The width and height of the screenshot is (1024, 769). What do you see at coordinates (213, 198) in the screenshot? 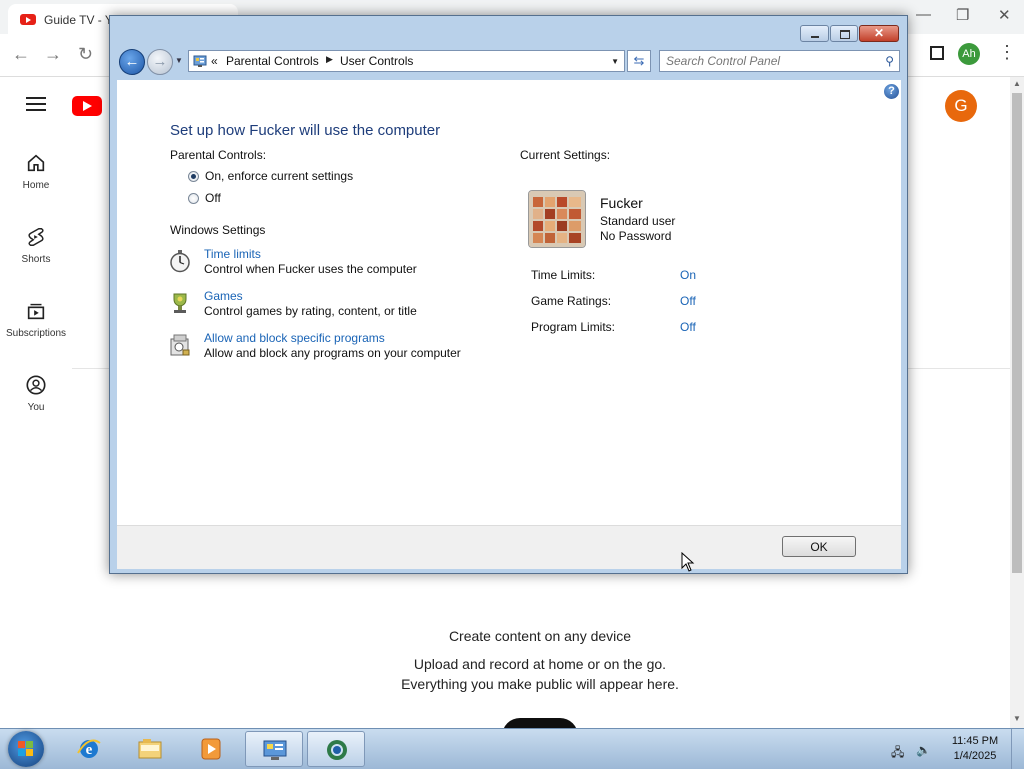
I see `radio-off-label: Off` at bounding box center [213, 198].